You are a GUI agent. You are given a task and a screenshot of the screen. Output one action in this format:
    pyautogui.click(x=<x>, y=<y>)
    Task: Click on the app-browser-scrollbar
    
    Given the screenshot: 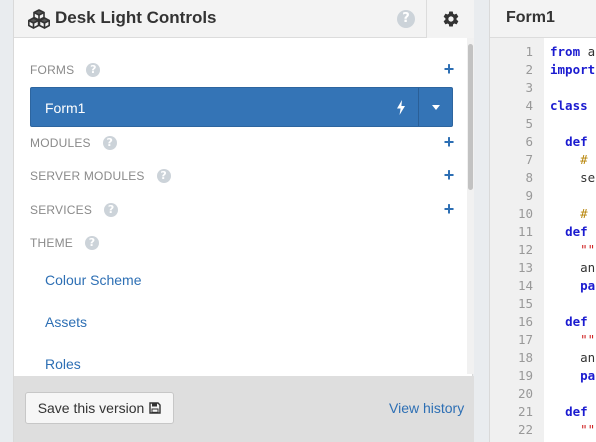 What is the action you would take?
    pyautogui.click(x=470, y=206)
    